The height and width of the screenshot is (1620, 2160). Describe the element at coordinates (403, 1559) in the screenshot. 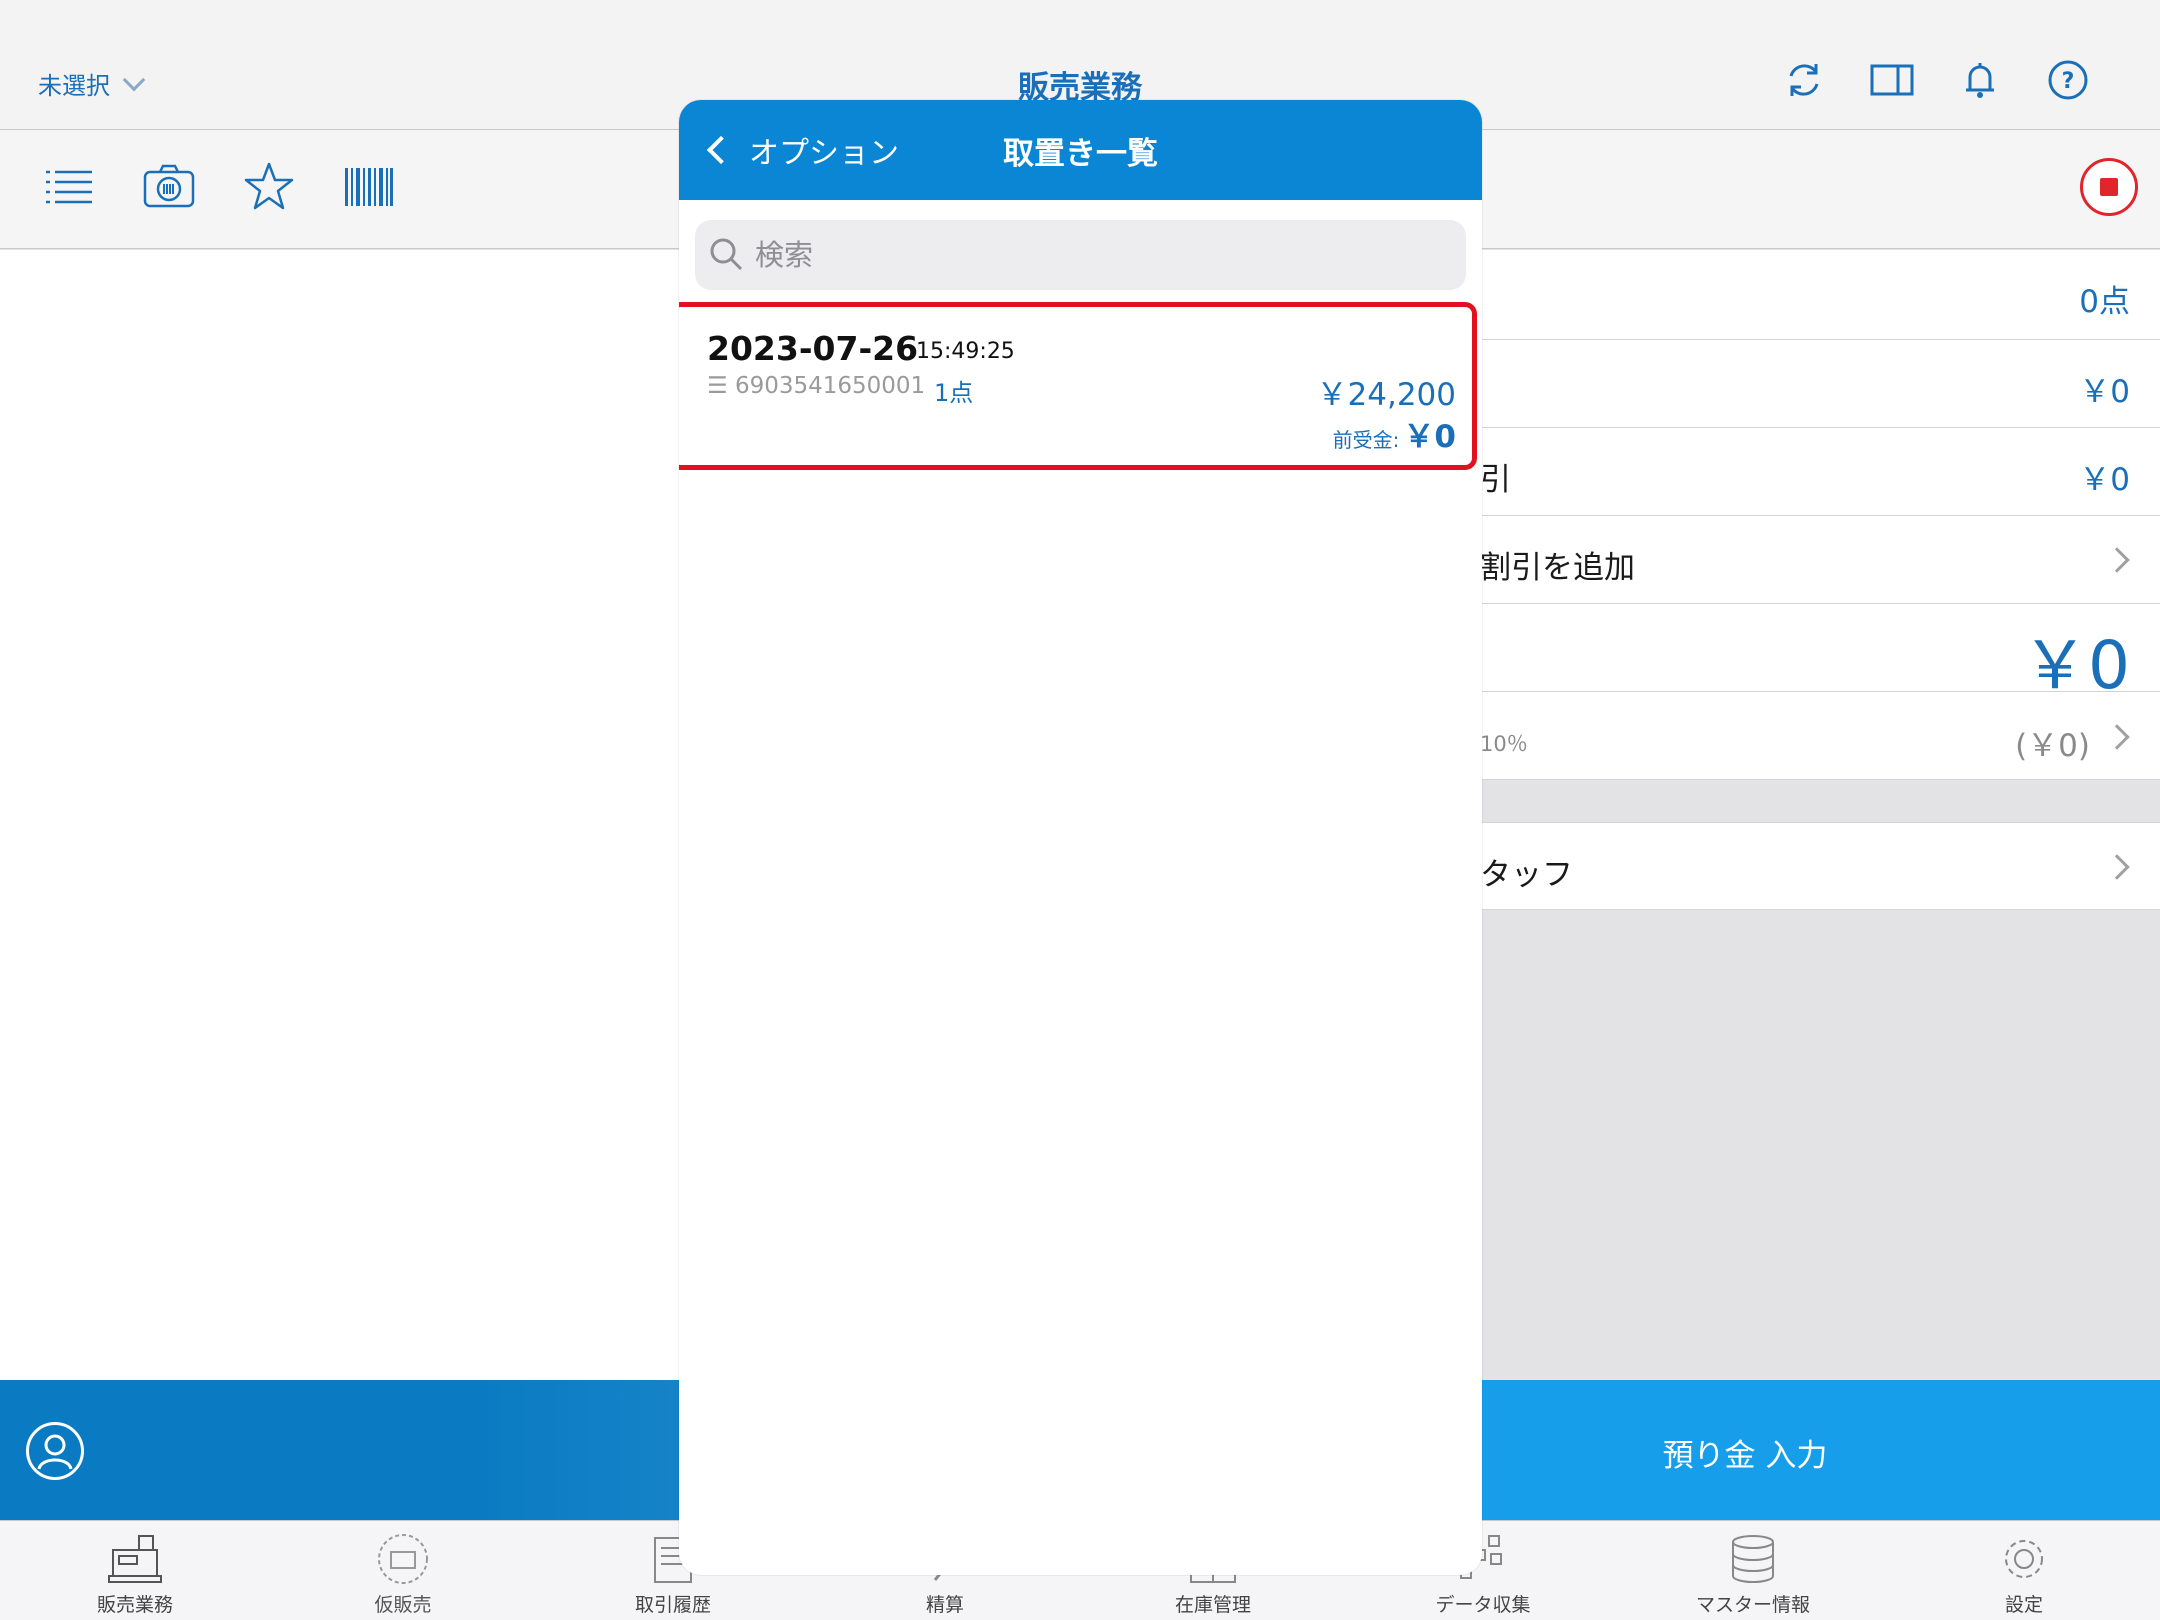

I see `temp-register-icon` at that location.